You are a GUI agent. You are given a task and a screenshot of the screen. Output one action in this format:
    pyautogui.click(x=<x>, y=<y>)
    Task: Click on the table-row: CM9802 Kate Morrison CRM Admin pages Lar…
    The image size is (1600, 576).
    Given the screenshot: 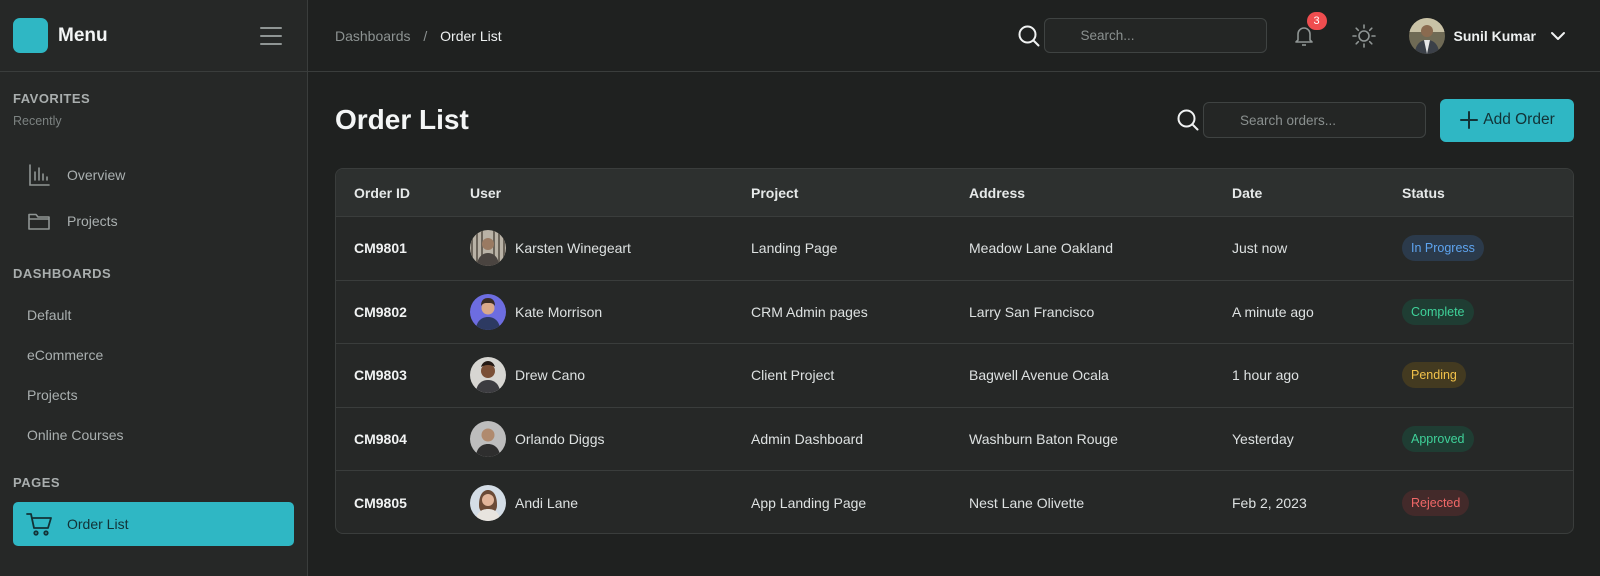 What is the action you would take?
    pyautogui.click(x=954, y=312)
    